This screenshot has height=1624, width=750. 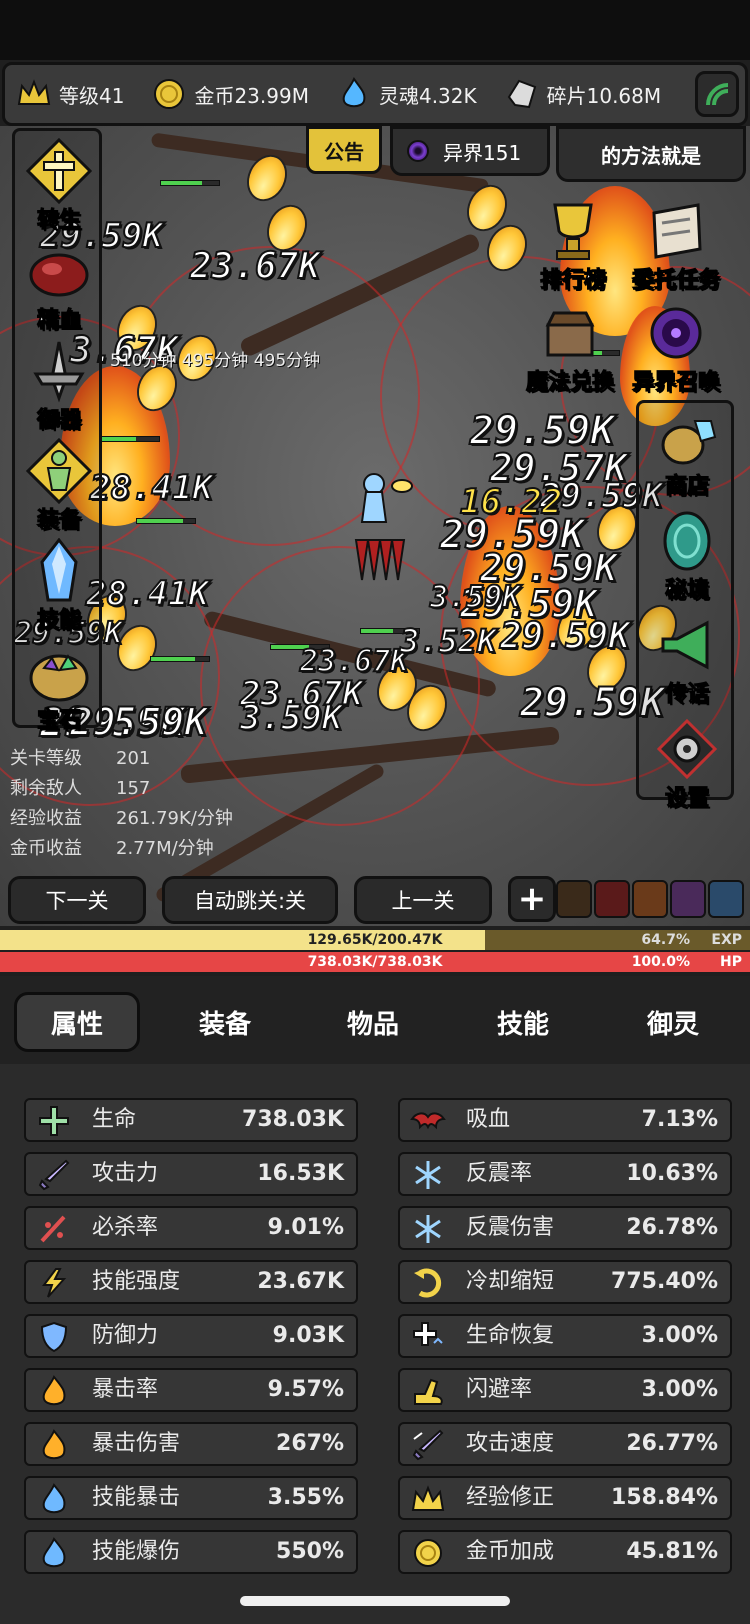 What do you see at coordinates (58, 321) in the screenshot?
I see `blood-essence-label: 精血` at bounding box center [58, 321].